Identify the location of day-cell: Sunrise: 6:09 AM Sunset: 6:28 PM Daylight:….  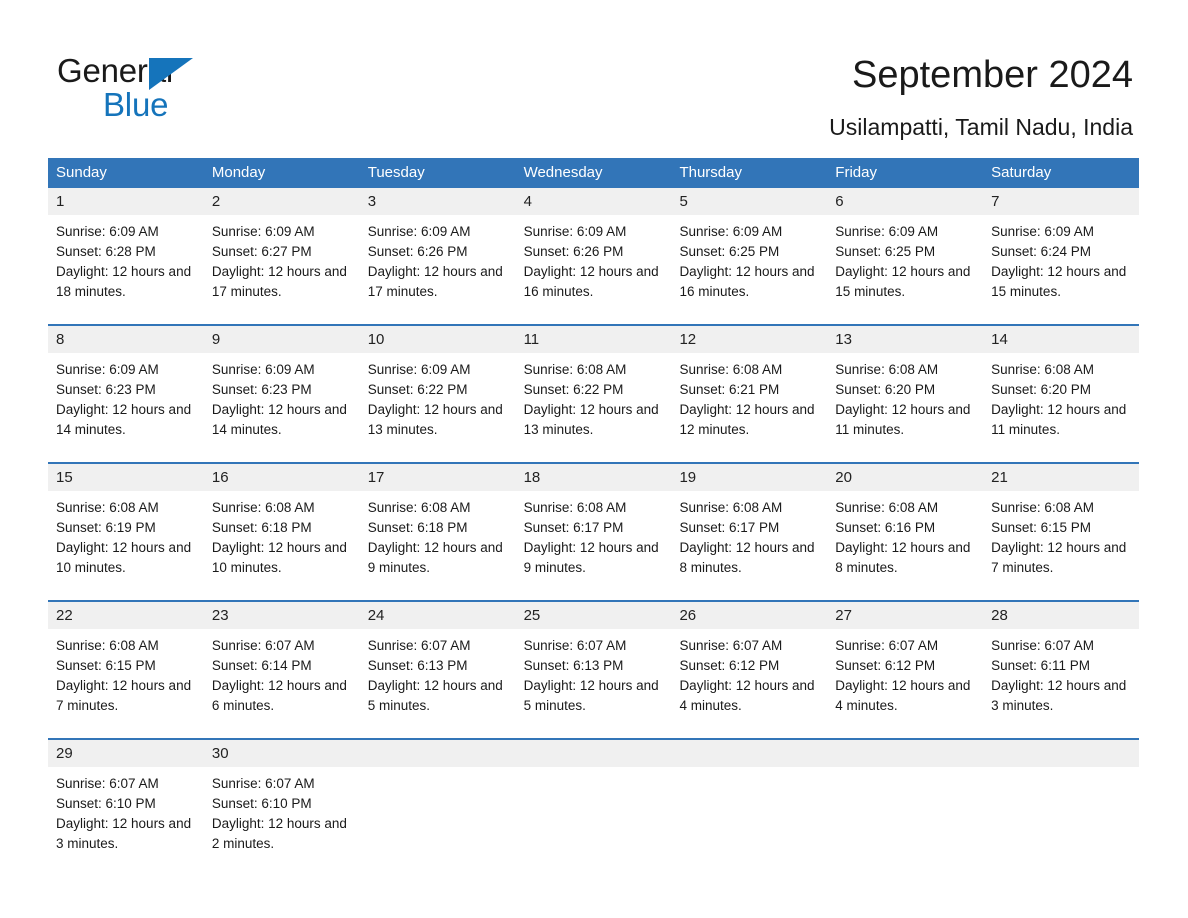
(126, 258).